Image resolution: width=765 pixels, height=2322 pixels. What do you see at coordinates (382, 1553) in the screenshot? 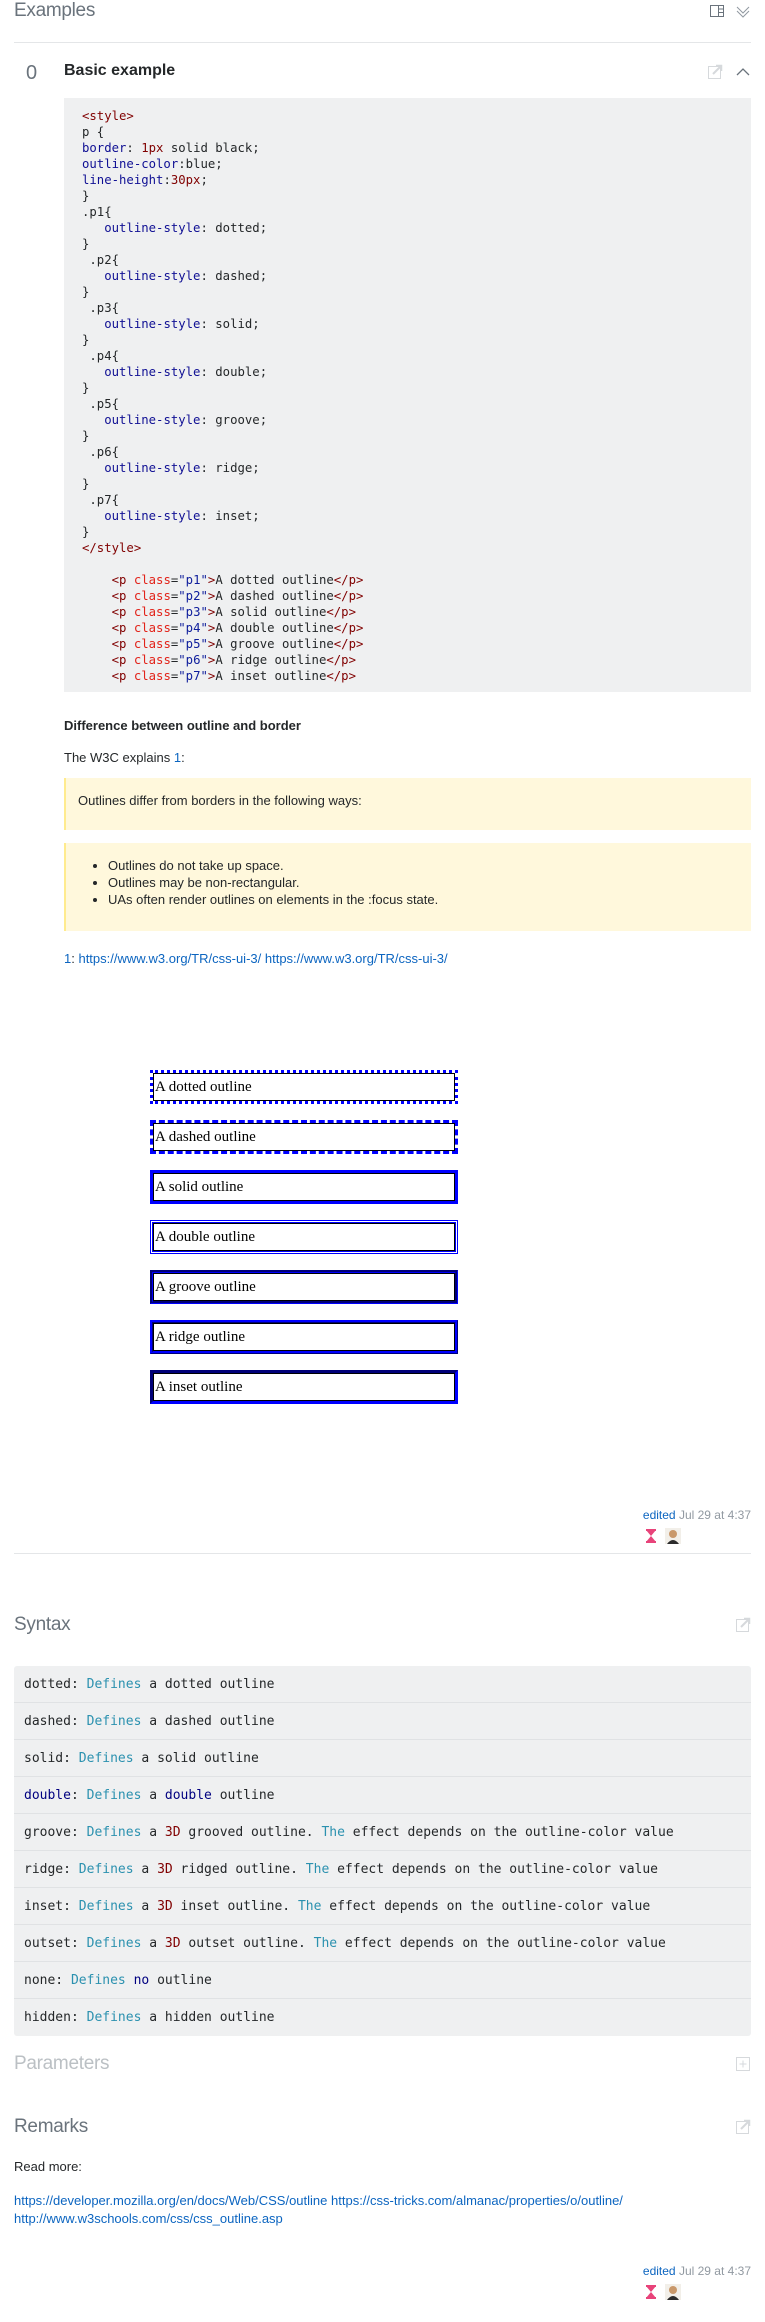
I see `example-divider` at bounding box center [382, 1553].